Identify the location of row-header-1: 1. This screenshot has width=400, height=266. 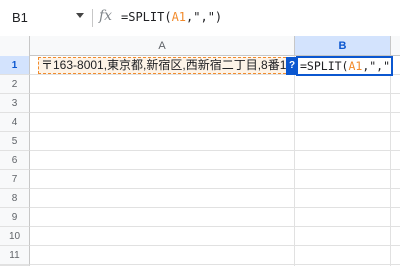
(15, 65).